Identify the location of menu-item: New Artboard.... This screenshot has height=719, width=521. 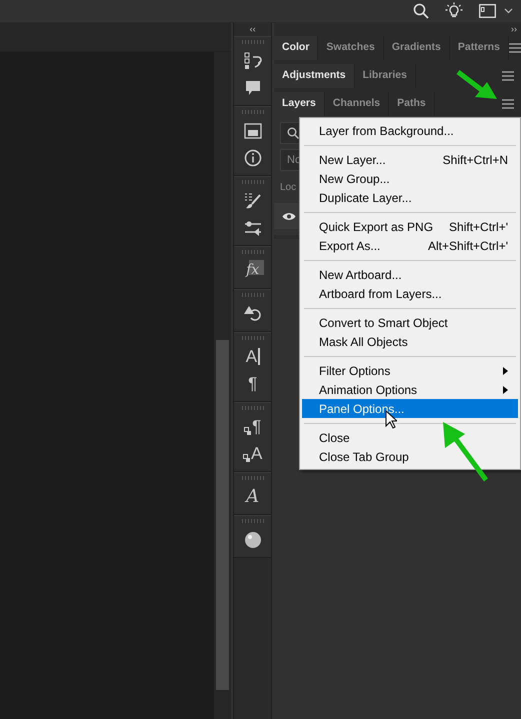
(410, 274).